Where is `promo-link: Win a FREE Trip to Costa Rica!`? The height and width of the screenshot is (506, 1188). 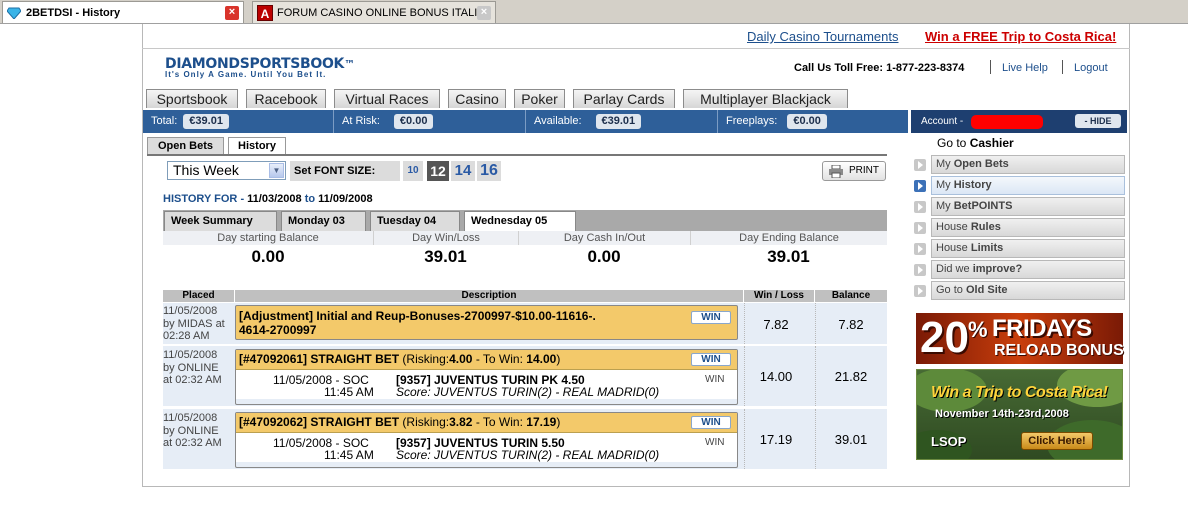 promo-link: Win a FREE Trip to Costa Rica! is located at coordinates (1020, 36).